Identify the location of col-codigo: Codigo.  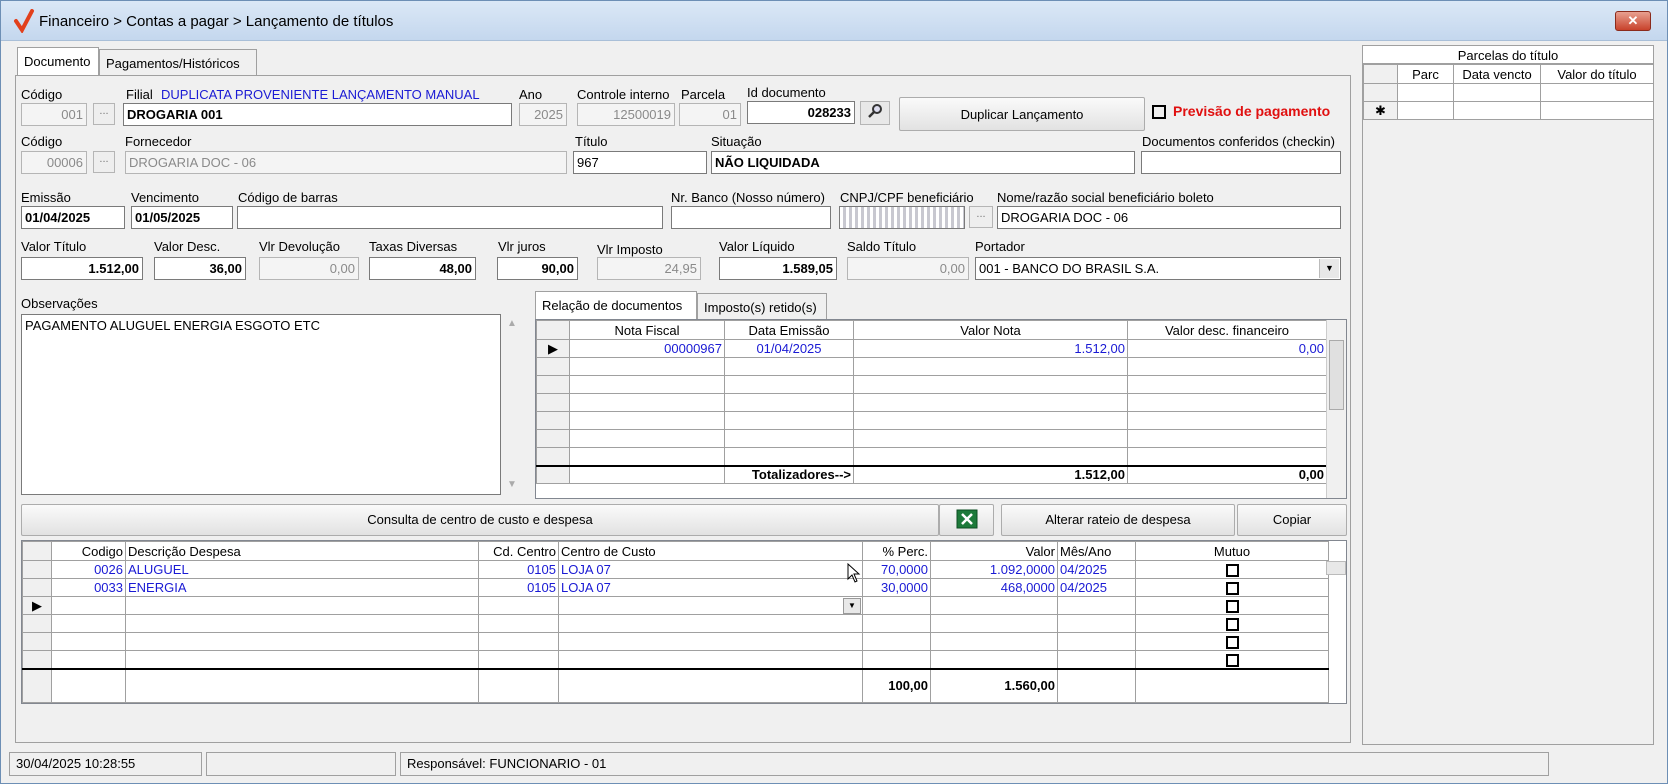
(88, 551).